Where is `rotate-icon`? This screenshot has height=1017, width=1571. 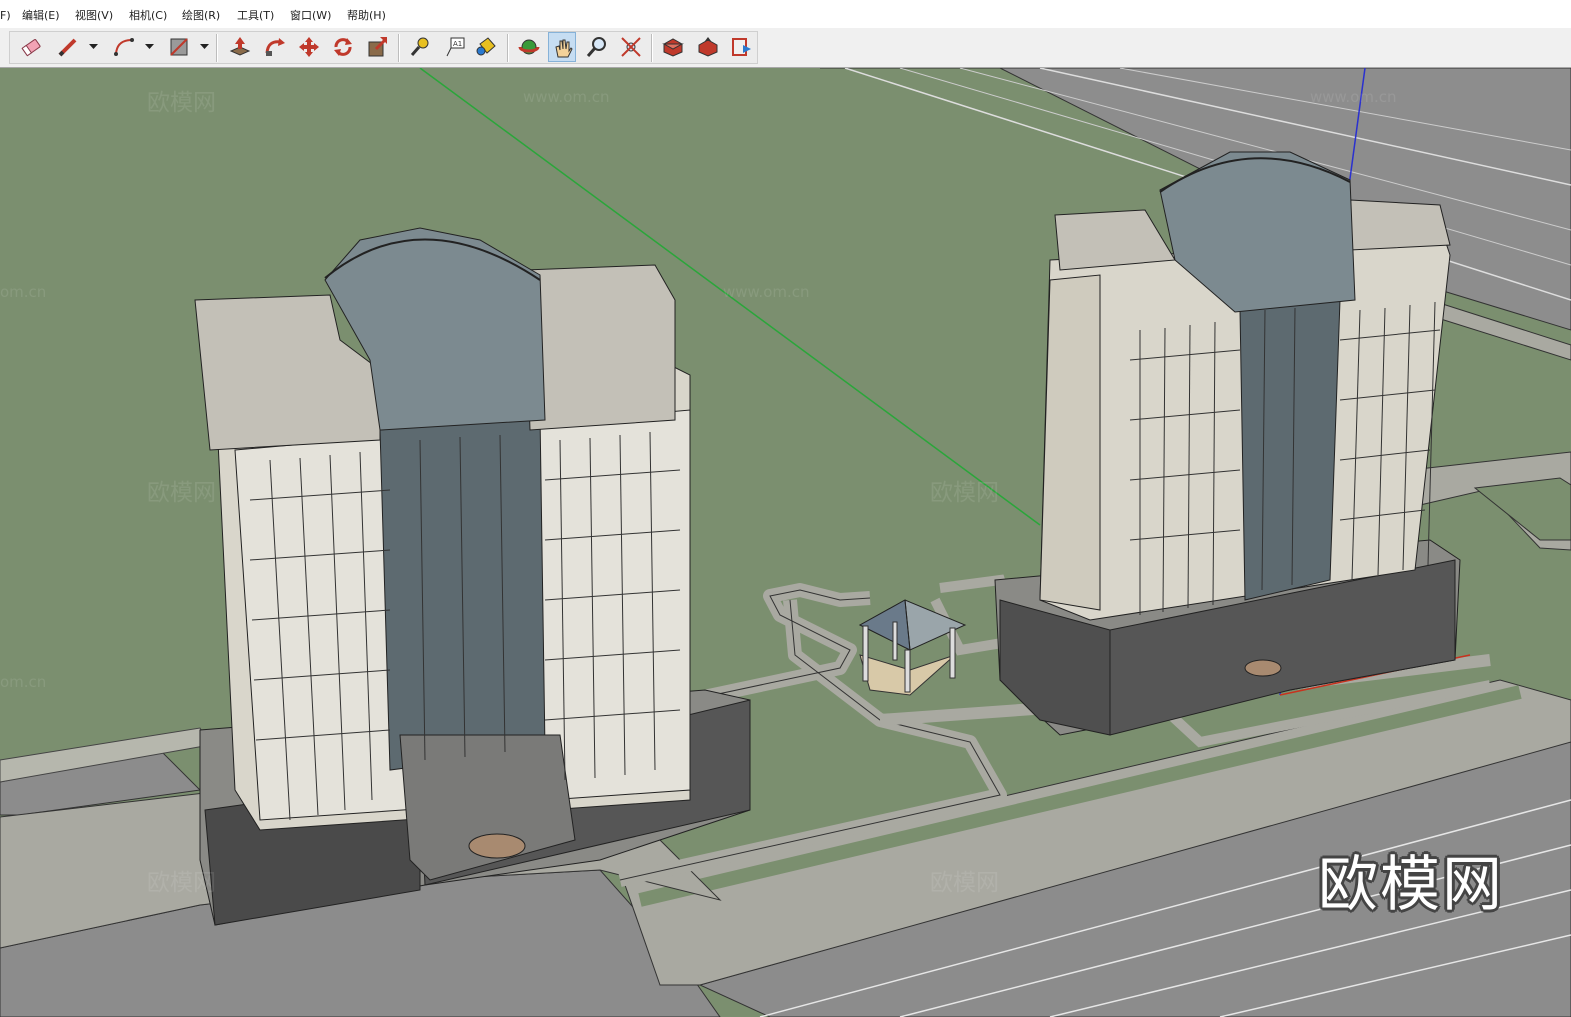 rotate-icon is located at coordinates (343, 47).